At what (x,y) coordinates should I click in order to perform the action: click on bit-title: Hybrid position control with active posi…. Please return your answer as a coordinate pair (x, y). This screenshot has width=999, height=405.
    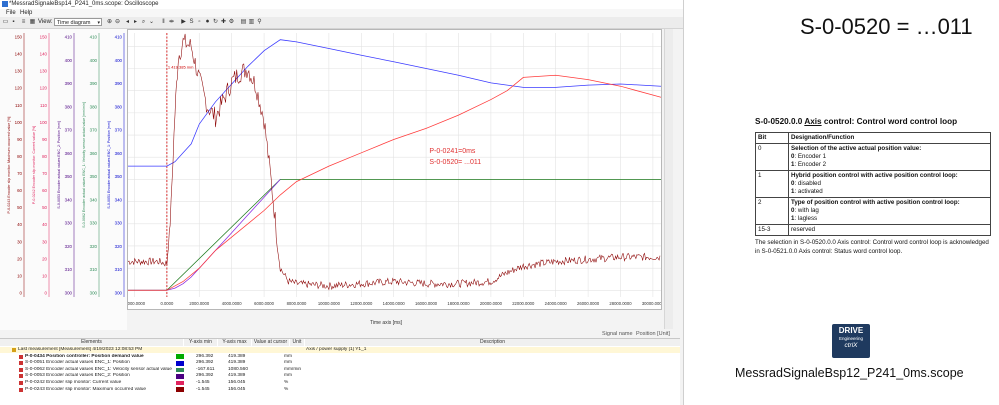
    Looking at the image, I should click on (874, 175).